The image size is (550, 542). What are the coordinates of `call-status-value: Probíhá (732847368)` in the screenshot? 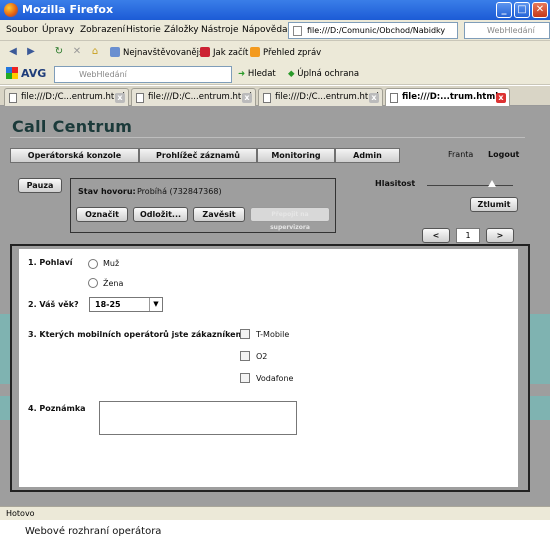 It's located at (179, 191).